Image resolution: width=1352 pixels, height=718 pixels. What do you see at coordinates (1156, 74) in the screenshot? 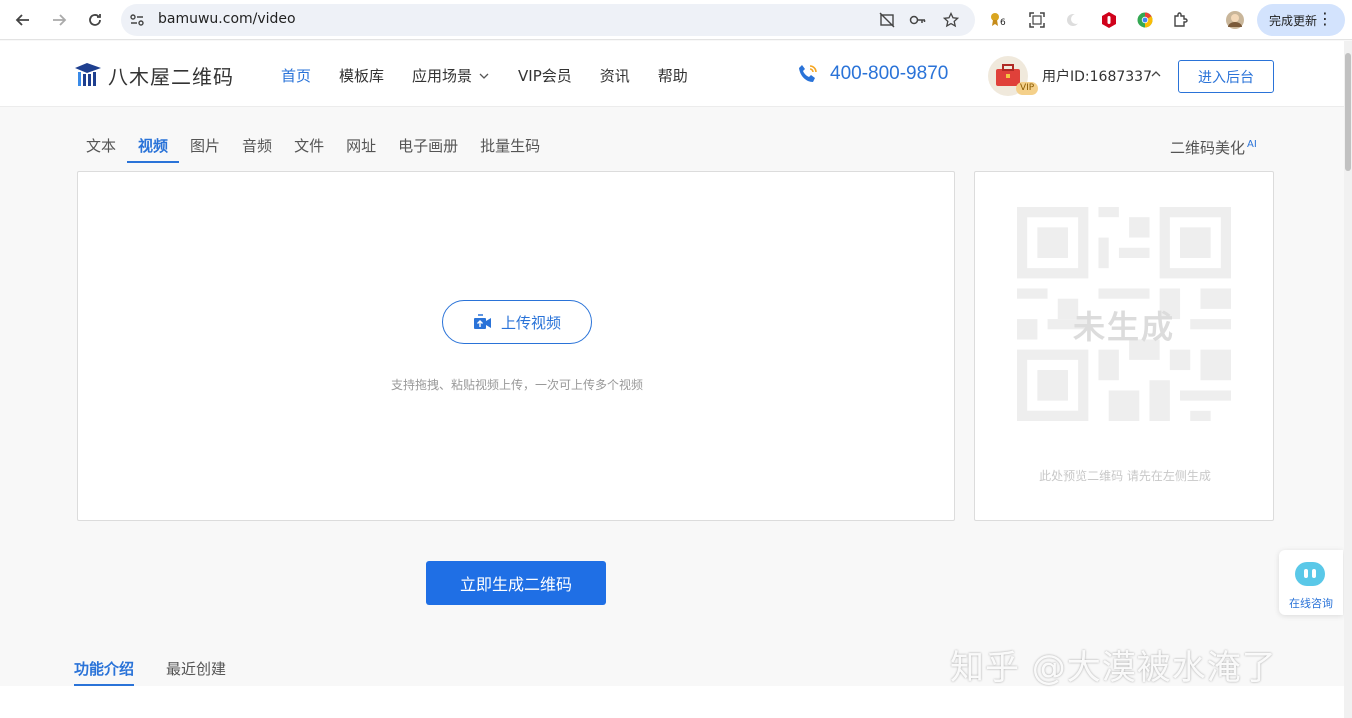
I see `chevron-up-icon` at bounding box center [1156, 74].